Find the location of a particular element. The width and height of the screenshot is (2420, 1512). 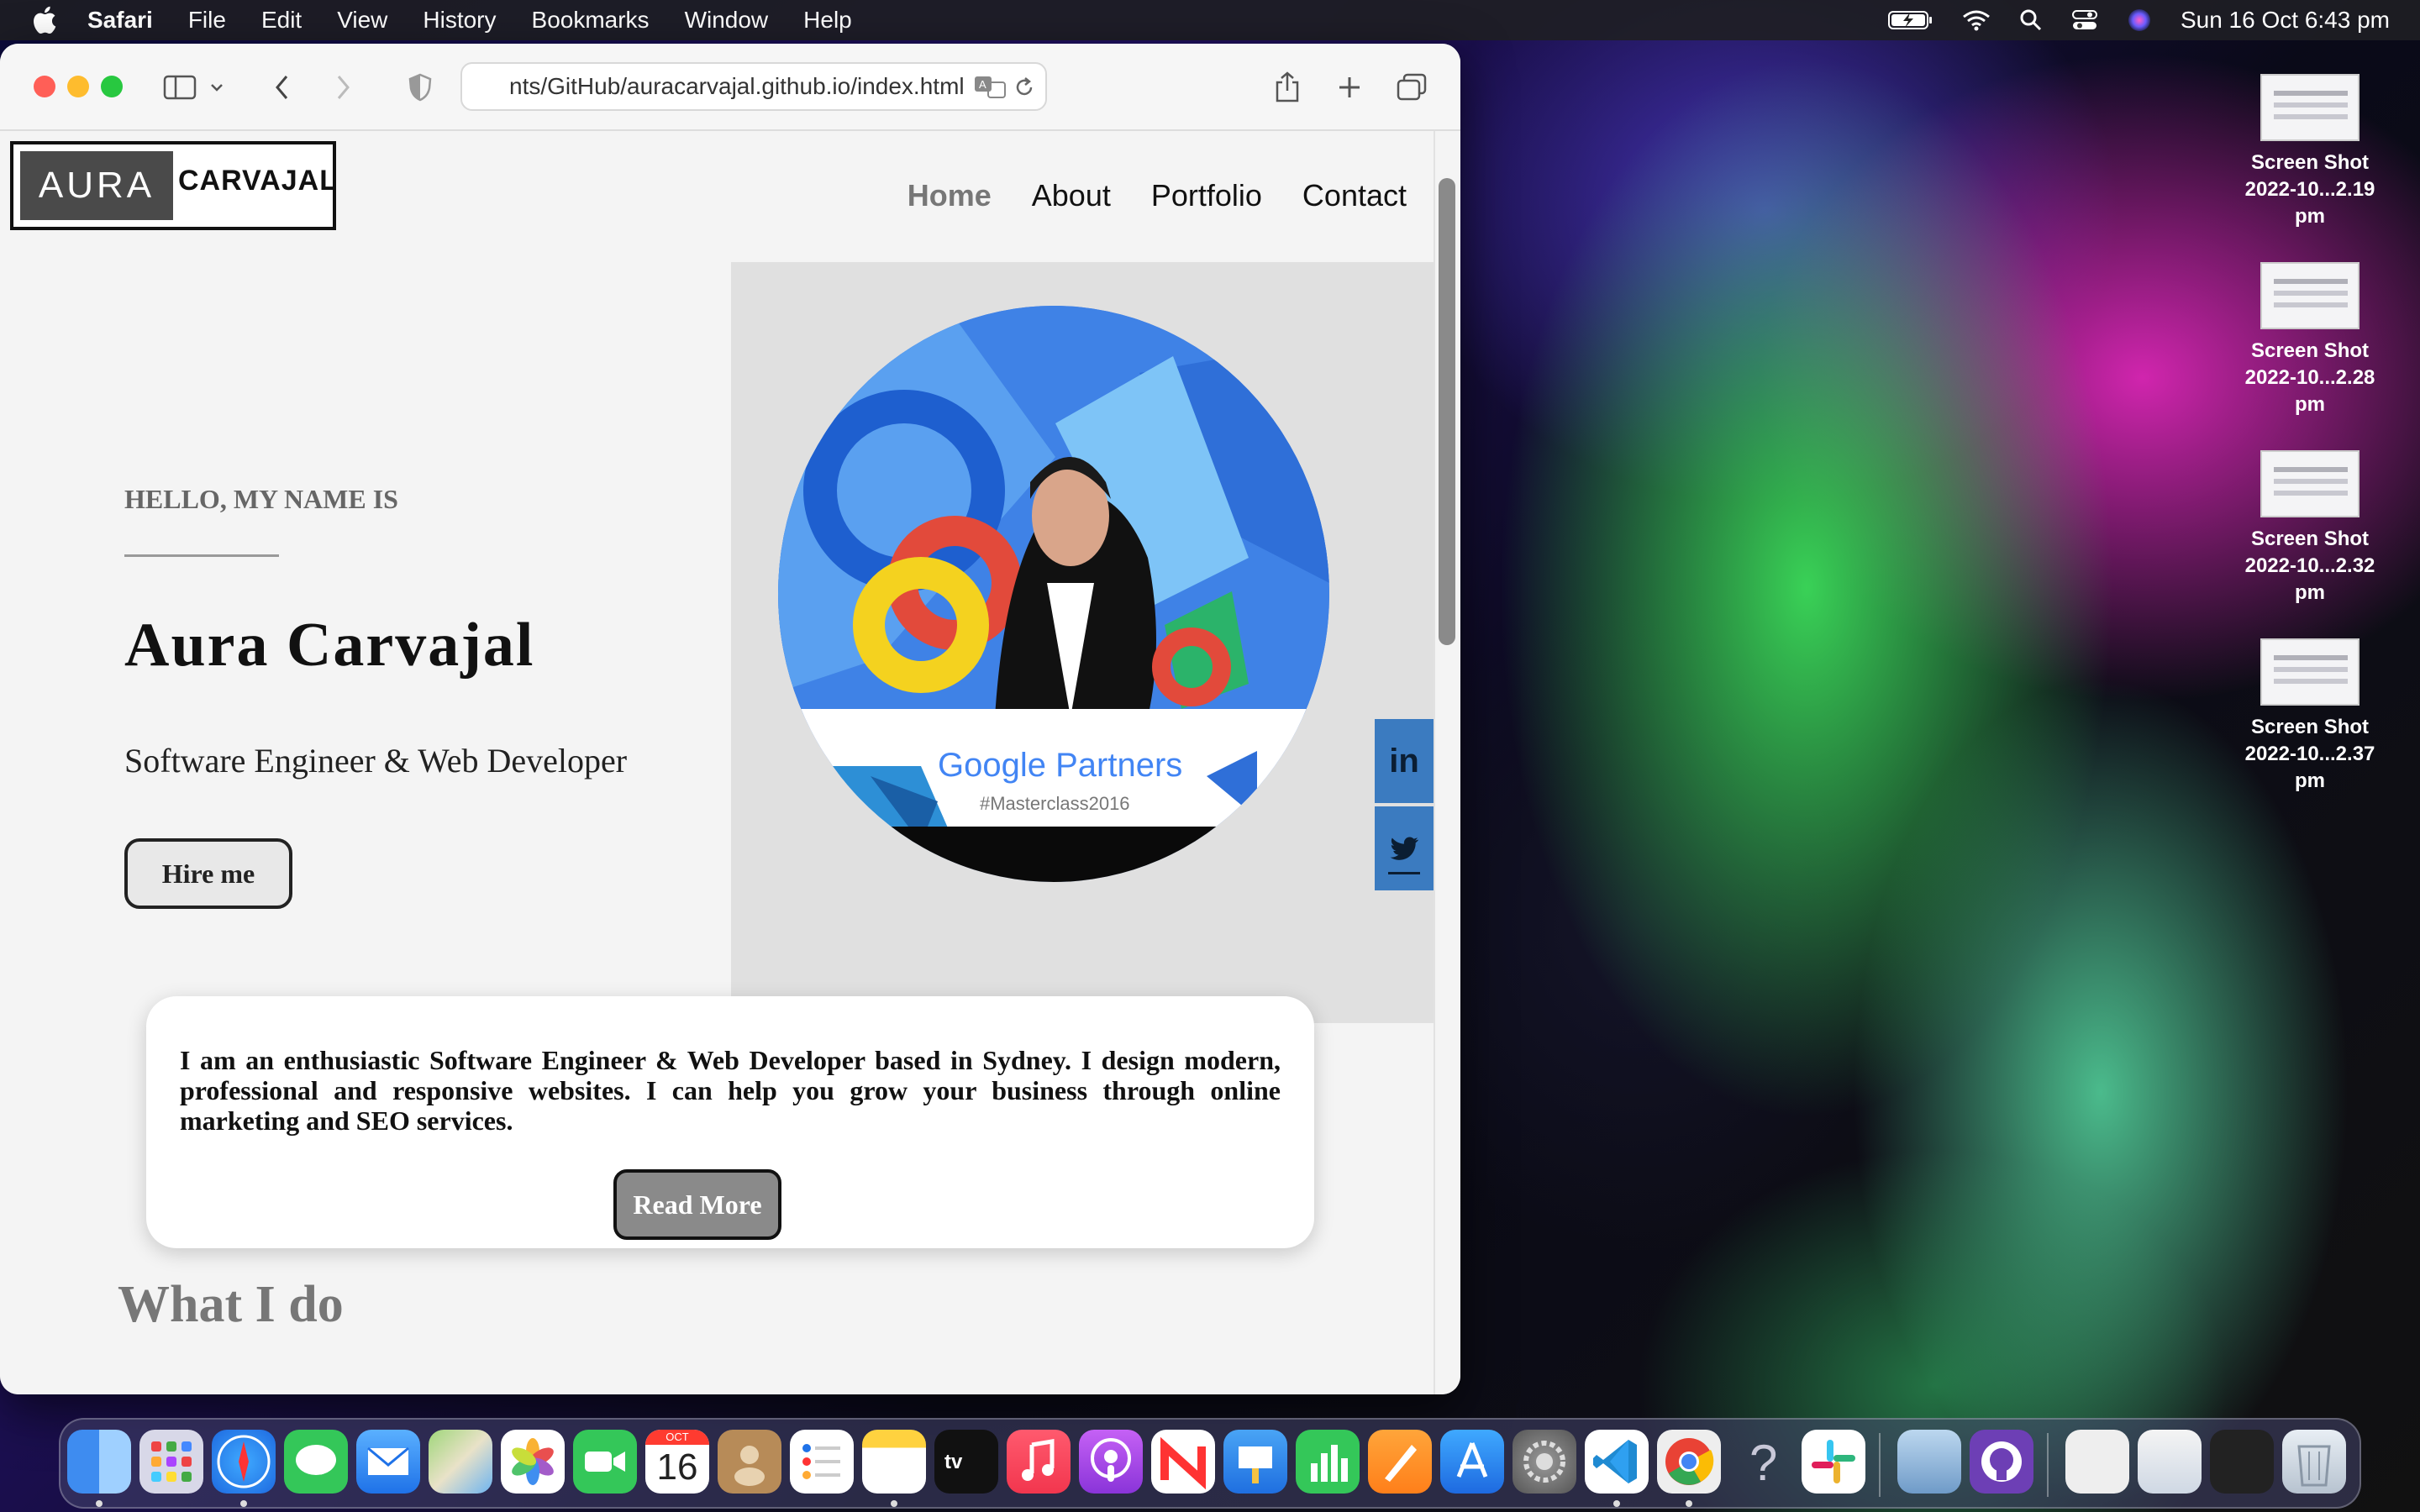

file-name-line2: 2022-10...2.37 pm is located at coordinates (2309, 767).